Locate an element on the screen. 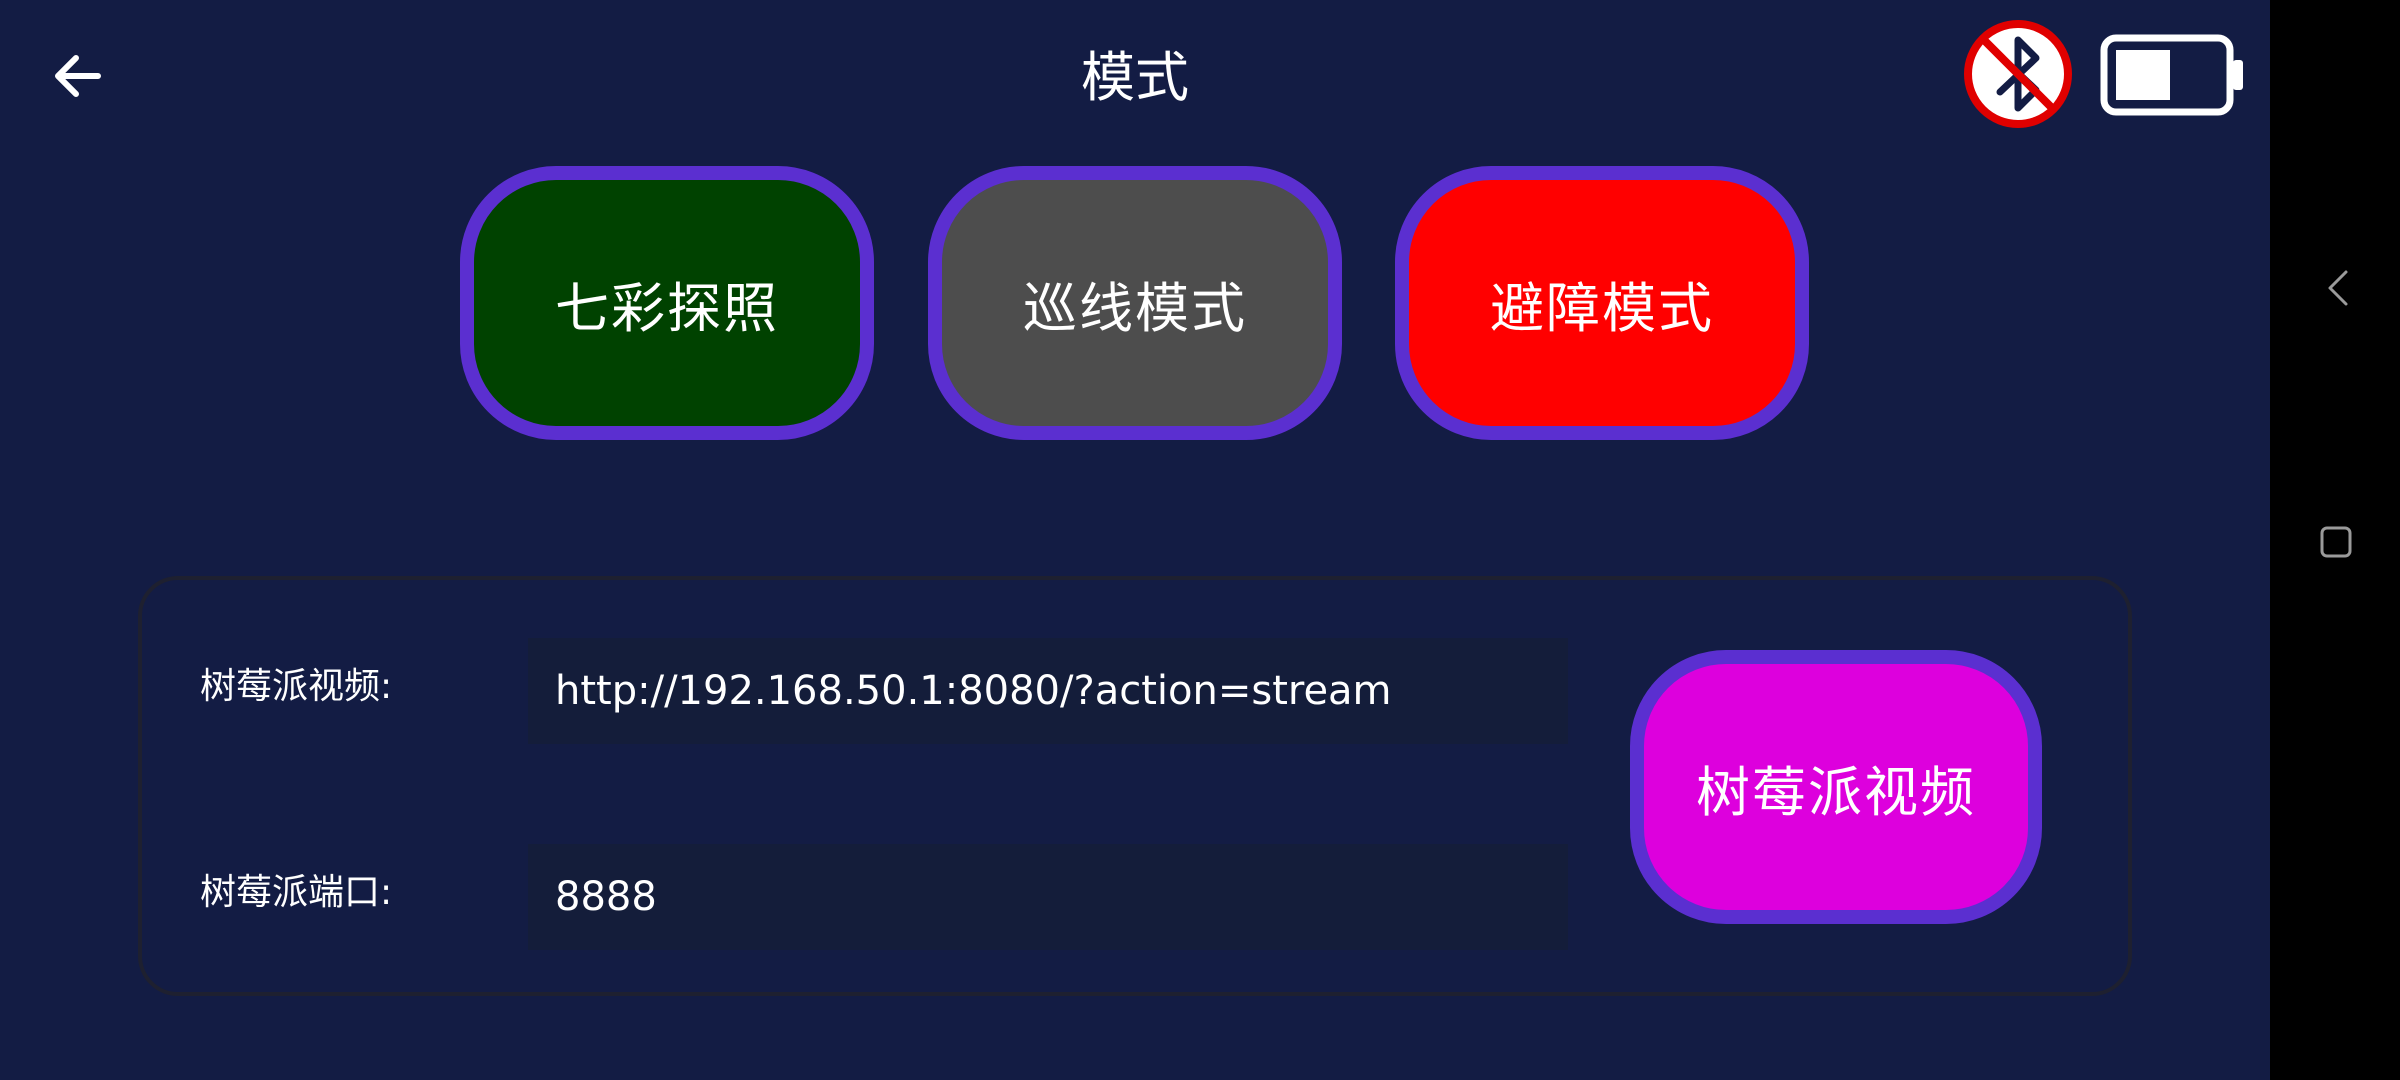 This screenshot has width=2400, height=1080. colorful-light-mode-button: 七彩探照 is located at coordinates (667, 303).